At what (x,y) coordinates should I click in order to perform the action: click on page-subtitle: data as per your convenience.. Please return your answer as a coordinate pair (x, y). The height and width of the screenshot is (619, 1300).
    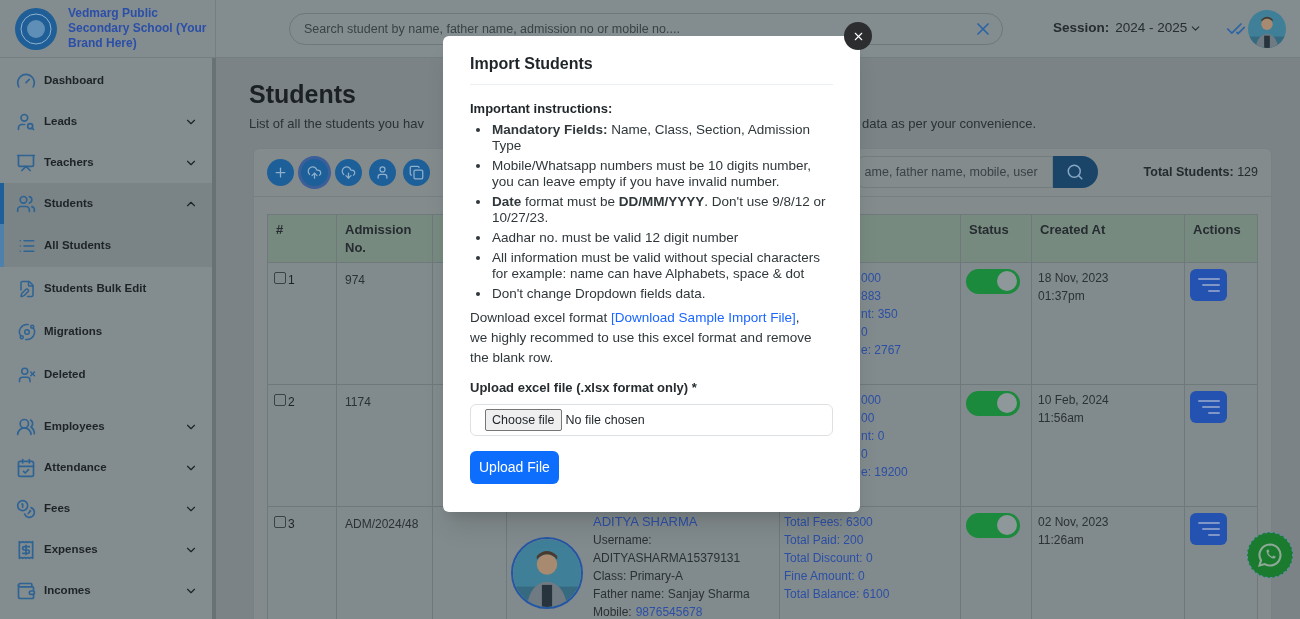
    Looking at the image, I should click on (949, 124).